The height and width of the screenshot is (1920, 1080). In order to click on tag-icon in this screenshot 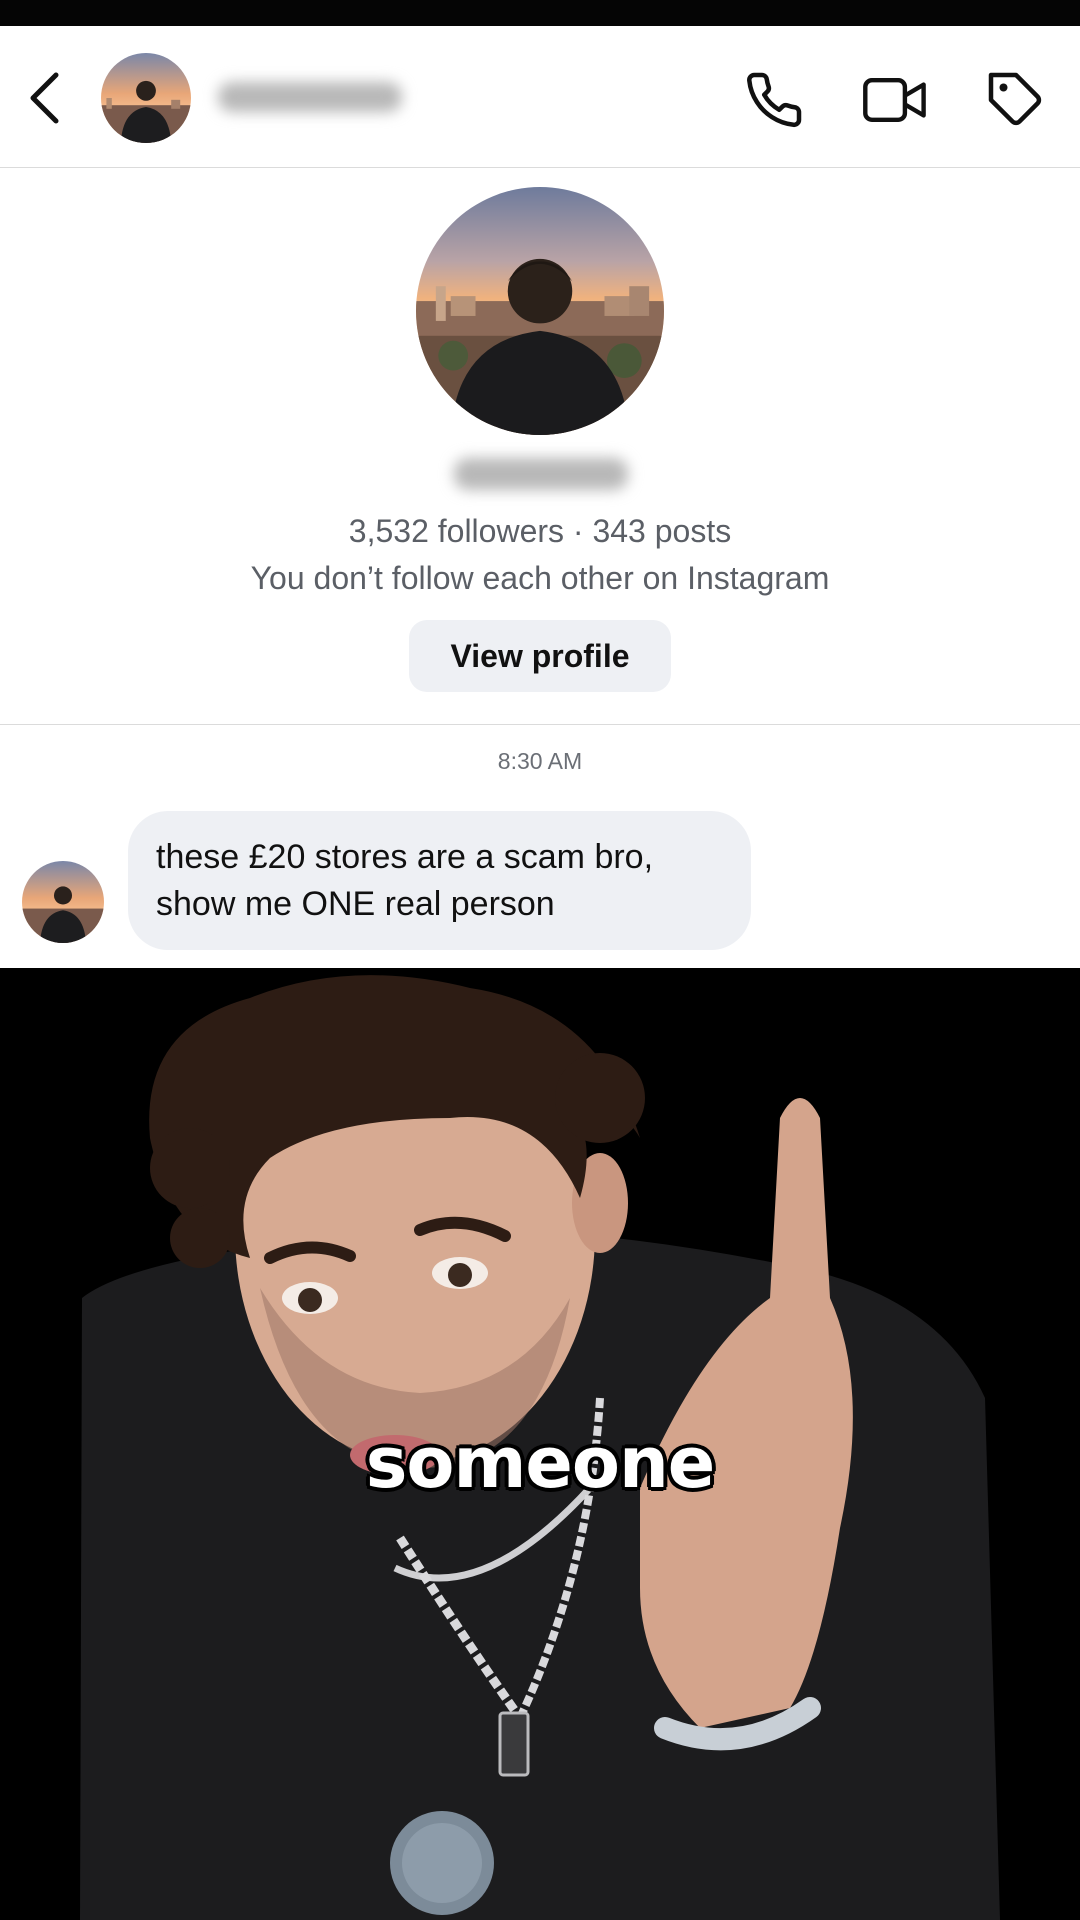, I will do `click(1015, 99)`.